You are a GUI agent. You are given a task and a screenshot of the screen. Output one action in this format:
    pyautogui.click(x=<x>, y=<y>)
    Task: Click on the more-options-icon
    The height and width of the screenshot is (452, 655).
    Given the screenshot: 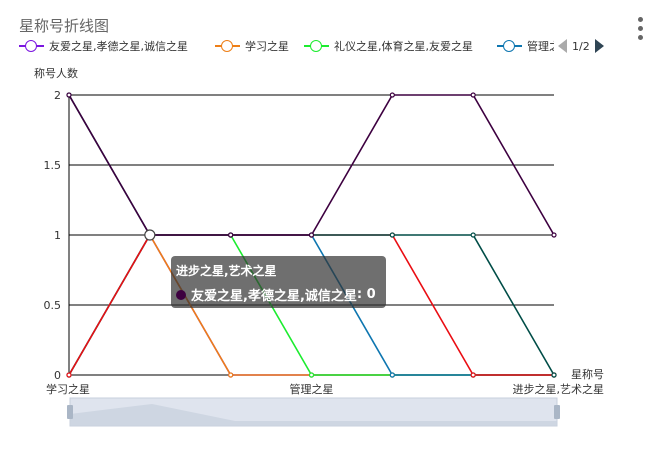 What is the action you would take?
    pyautogui.click(x=641, y=30)
    